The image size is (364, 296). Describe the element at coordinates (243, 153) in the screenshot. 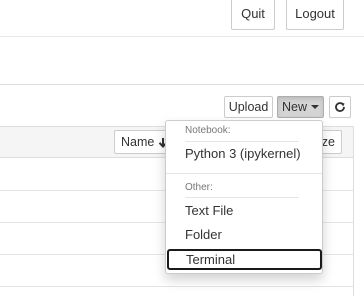

I see `menu-item-python3: Python 3 (ipykernel)` at that location.